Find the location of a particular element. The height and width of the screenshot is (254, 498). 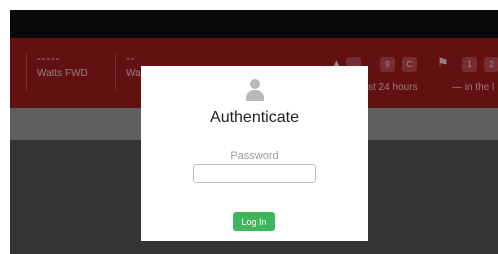

user-icon-body is located at coordinates (255, 95).